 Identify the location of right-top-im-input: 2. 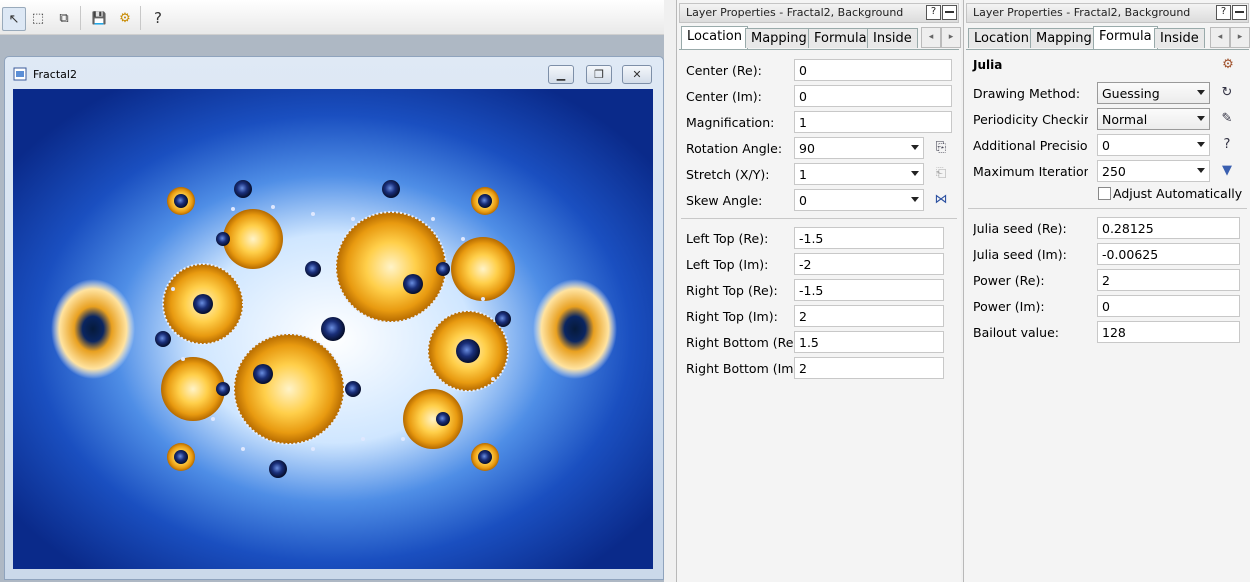
(869, 316).